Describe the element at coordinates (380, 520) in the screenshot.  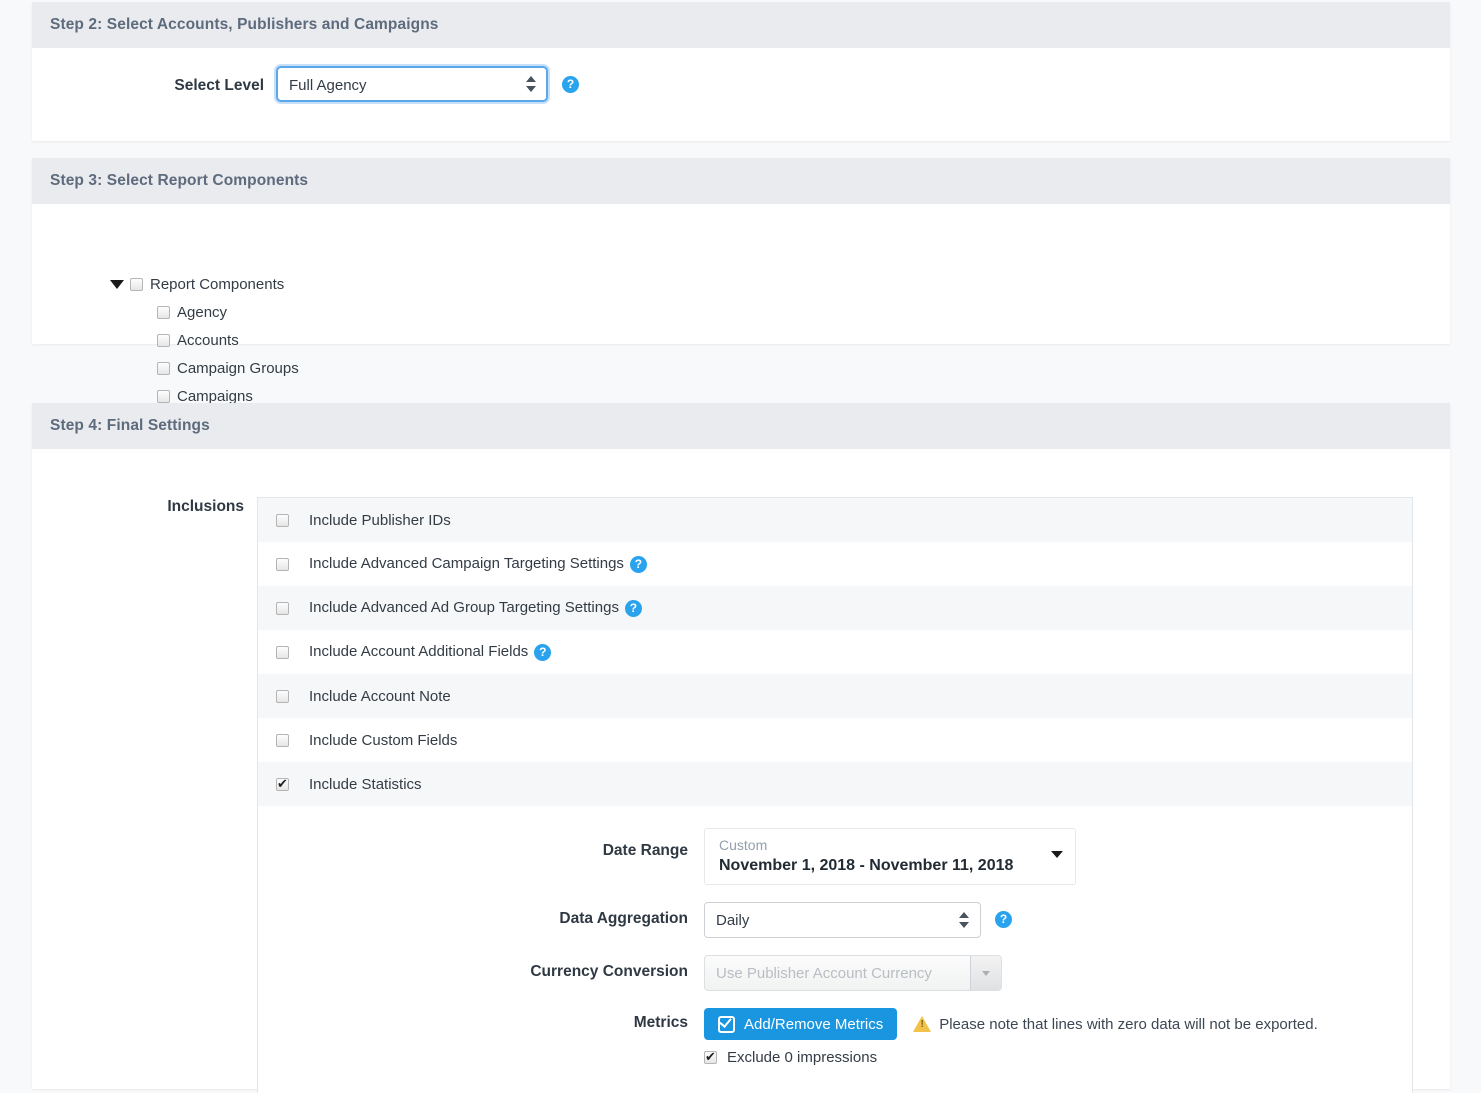
I see `inclusion-label-publisher-ids: Include Publisher IDs` at that location.